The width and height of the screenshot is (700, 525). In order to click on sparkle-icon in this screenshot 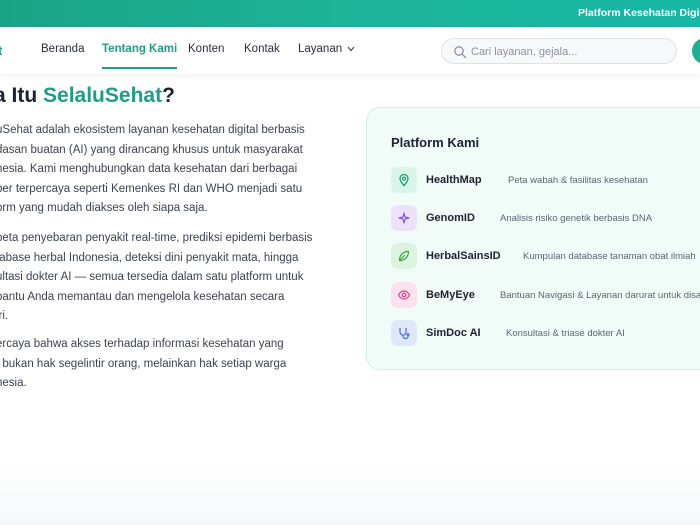, I will do `click(404, 218)`.